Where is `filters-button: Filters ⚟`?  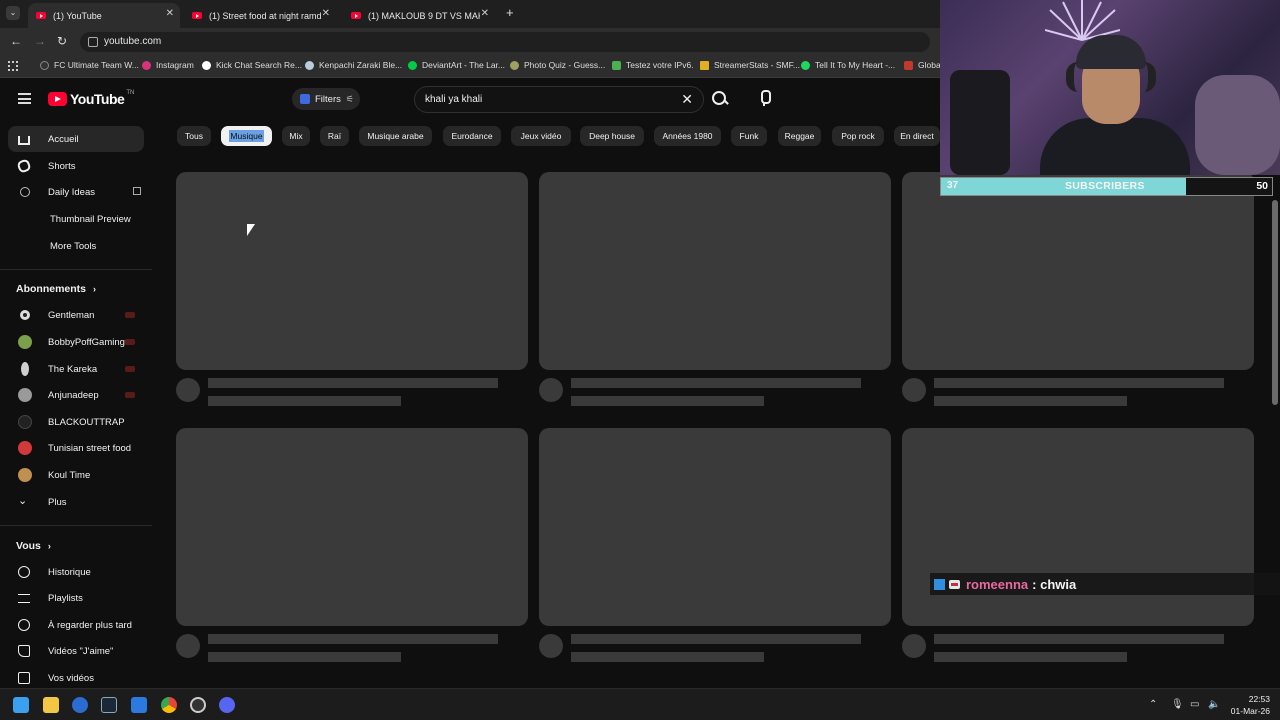
filters-button: Filters ⚟ is located at coordinates (326, 99).